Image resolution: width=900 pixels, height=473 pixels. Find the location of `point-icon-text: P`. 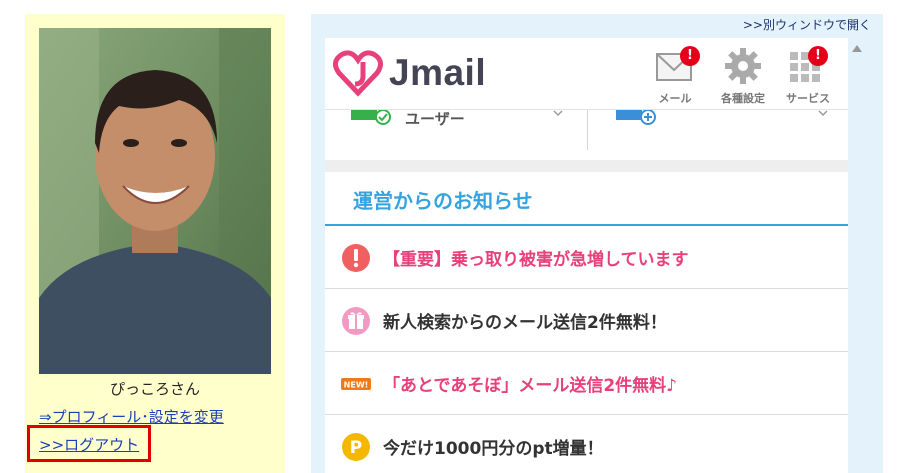

point-icon-text: P is located at coordinates (356, 448).